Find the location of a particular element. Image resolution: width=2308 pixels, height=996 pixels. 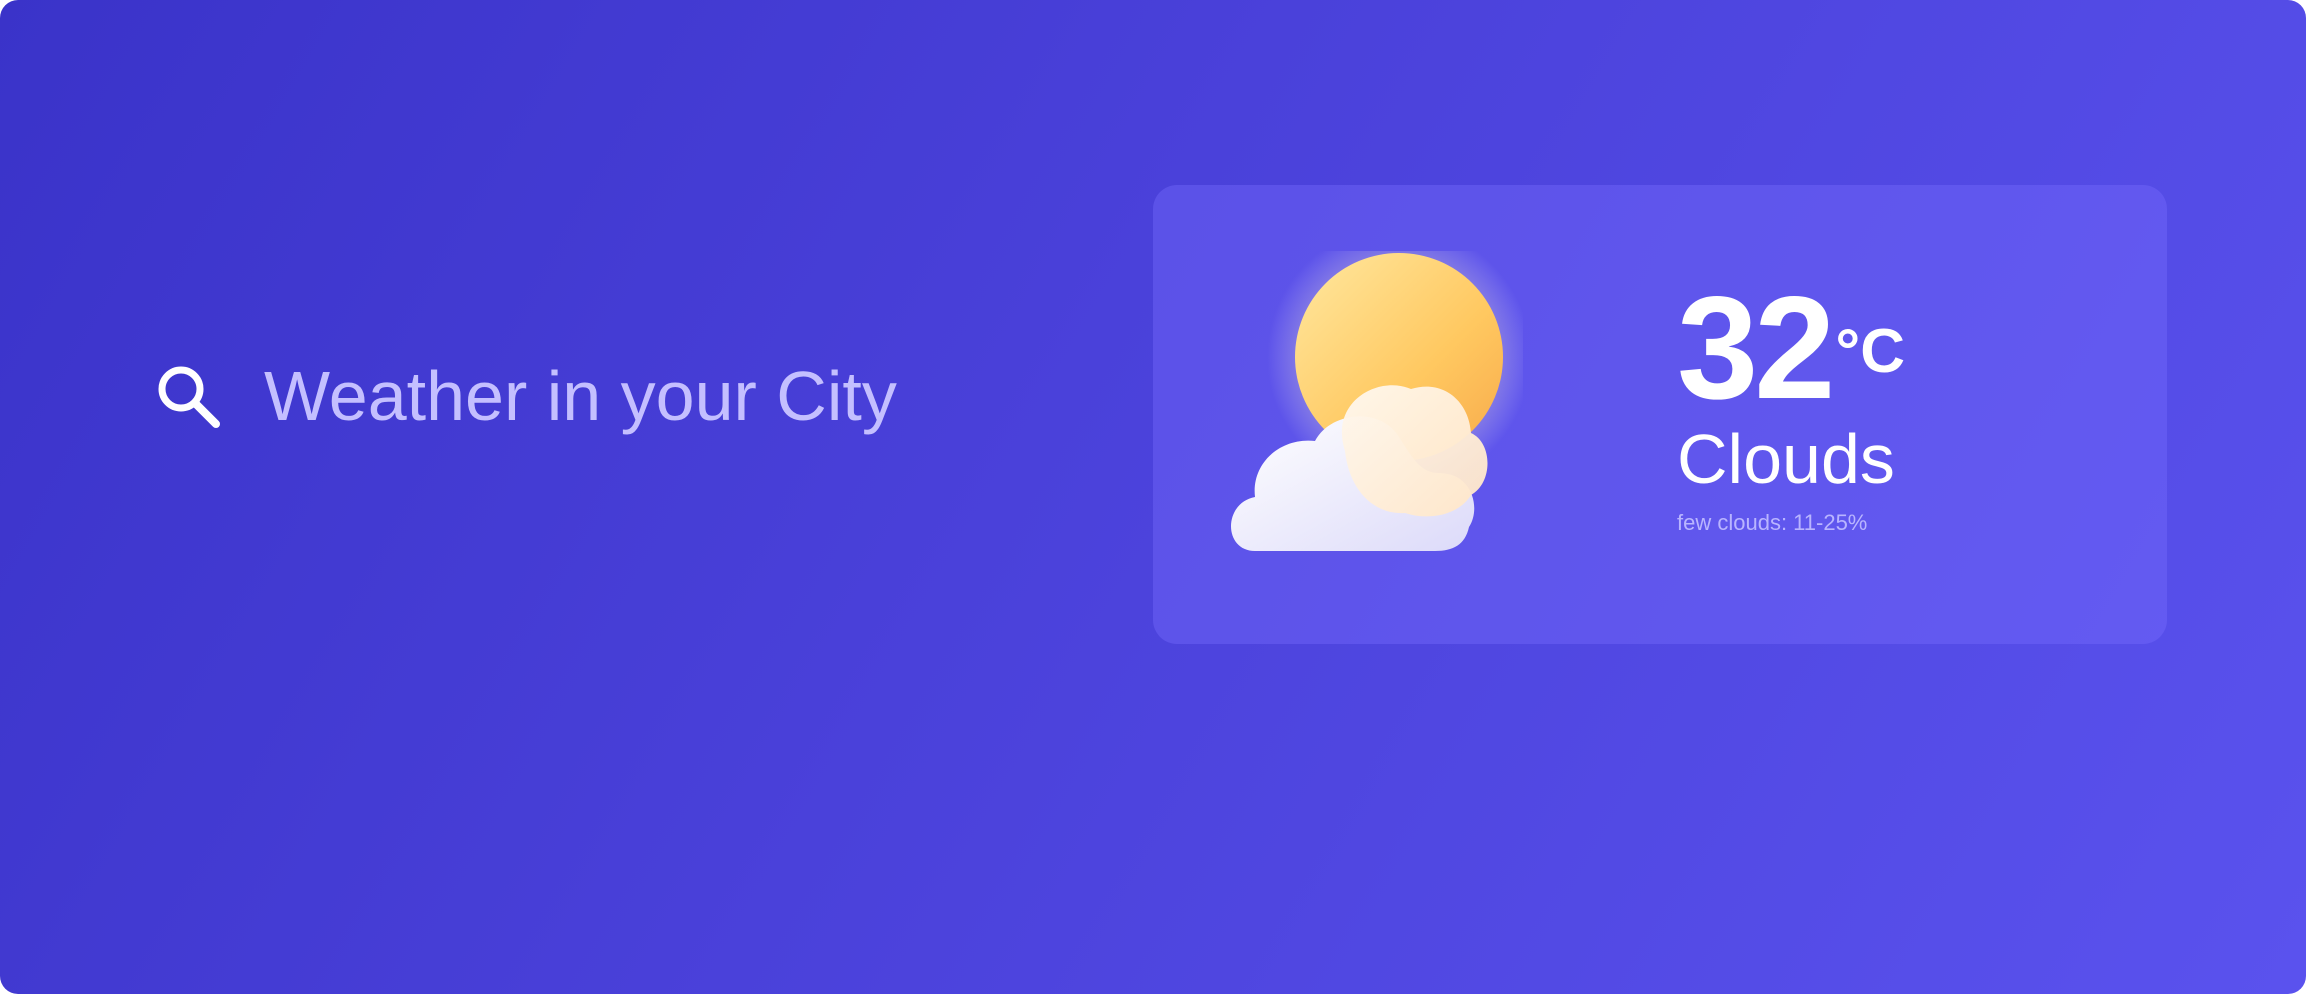

temperature-unit: °C is located at coordinates (1870, 351).